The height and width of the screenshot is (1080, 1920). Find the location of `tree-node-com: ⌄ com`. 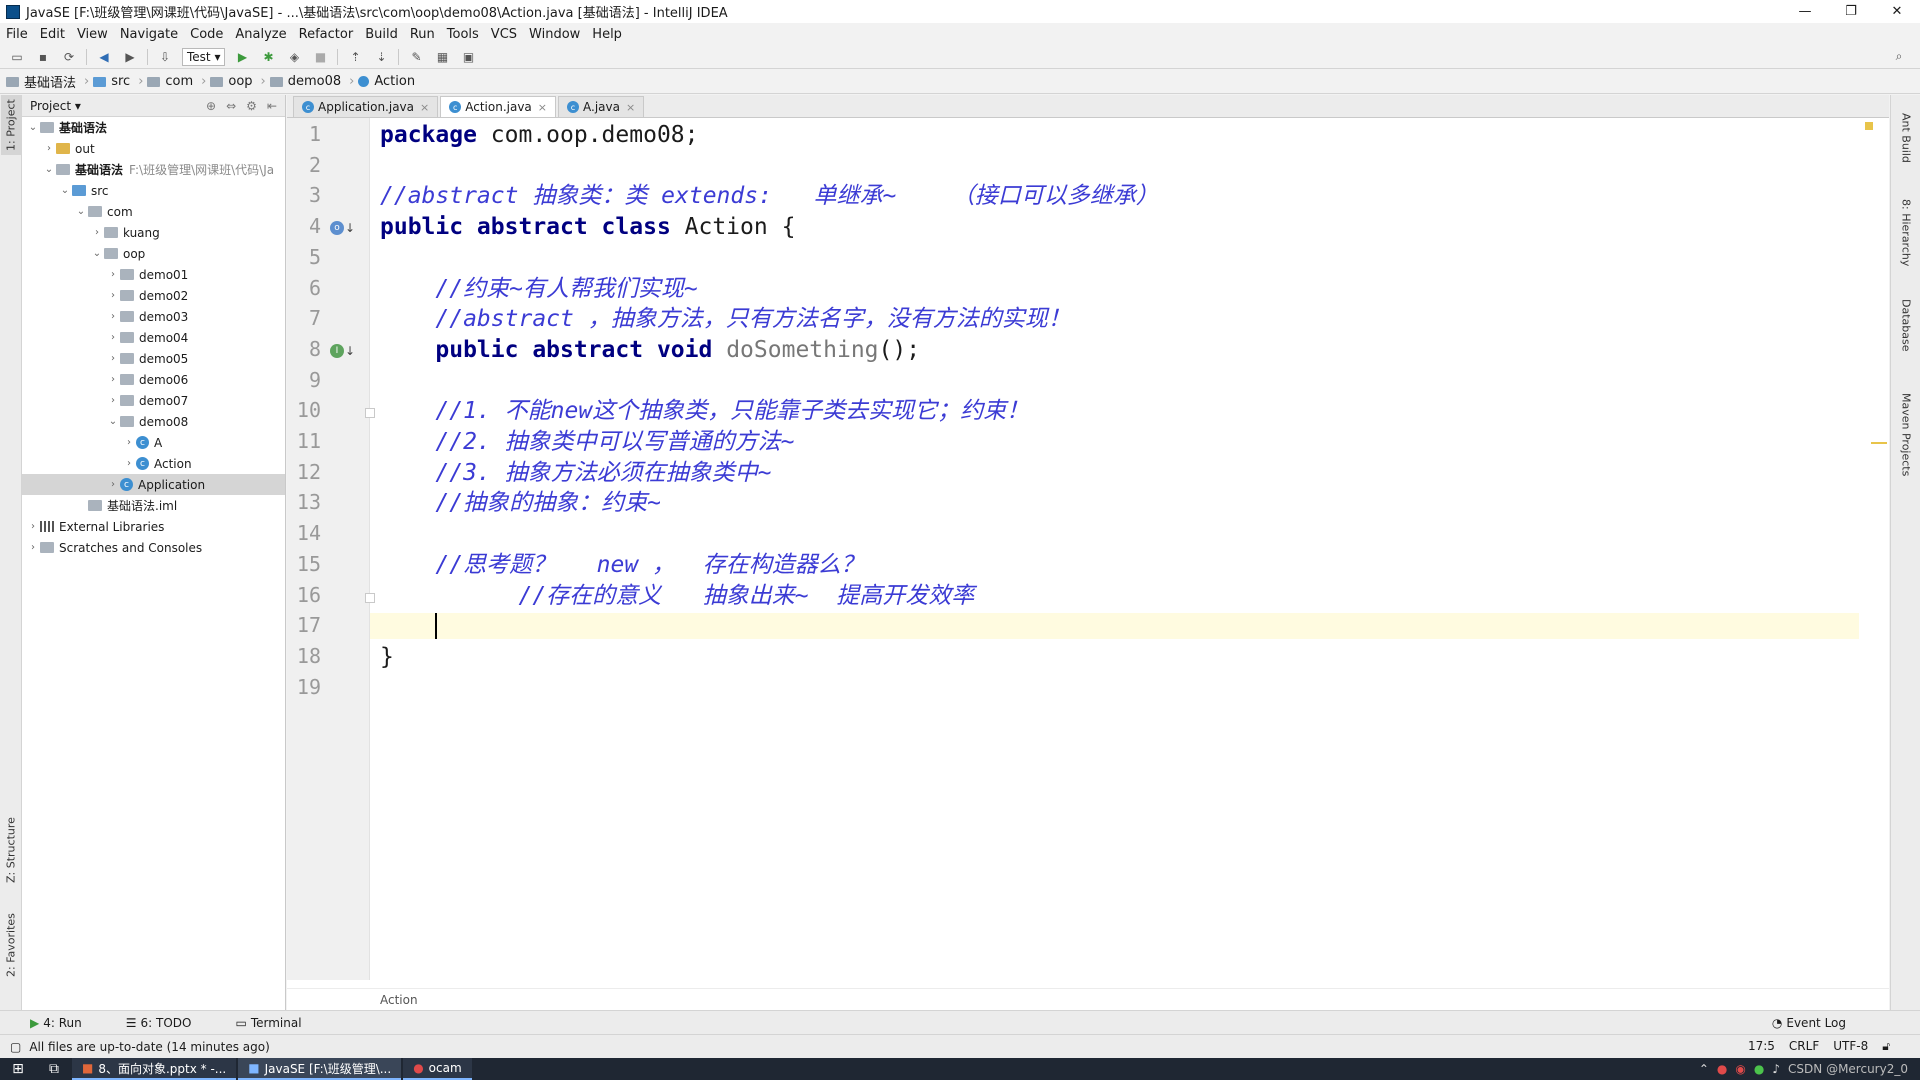

tree-node-com: ⌄ com is located at coordinates (153, 211).